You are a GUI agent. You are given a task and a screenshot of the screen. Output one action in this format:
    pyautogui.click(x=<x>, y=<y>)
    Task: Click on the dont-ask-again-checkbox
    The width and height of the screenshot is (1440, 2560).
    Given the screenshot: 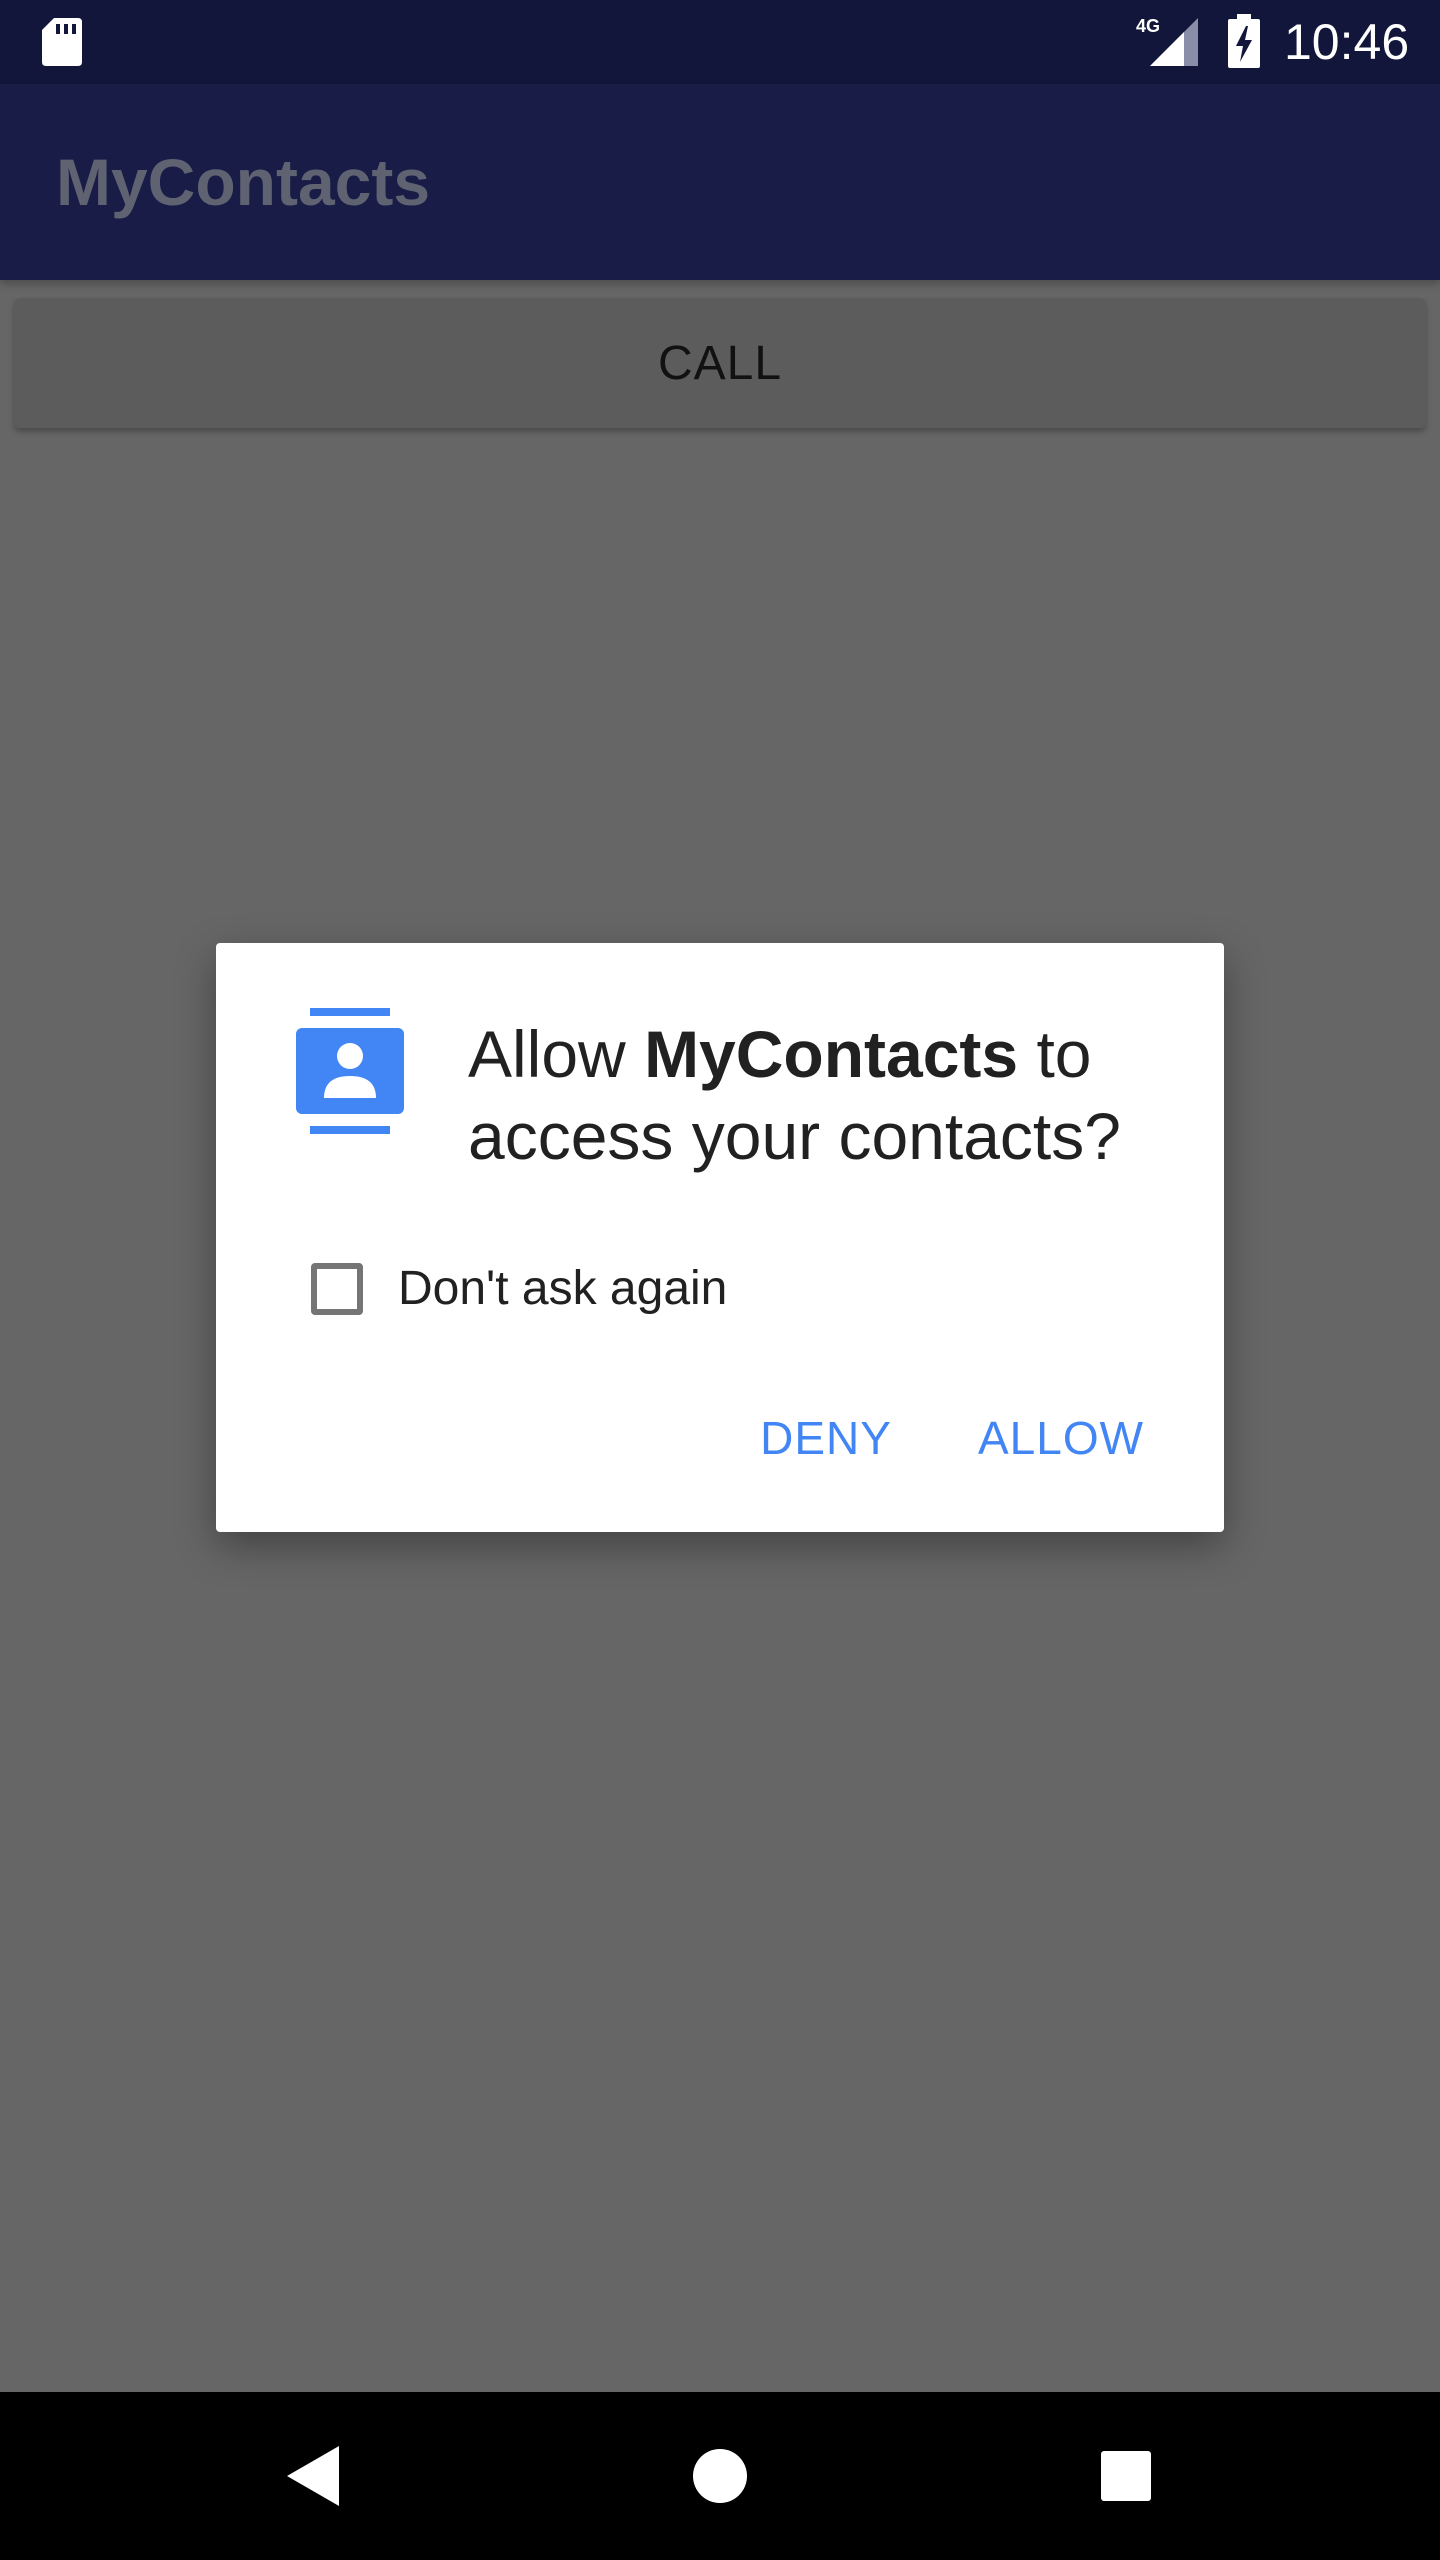 What is the action you would take?
    pyautogui.click(x=337, y=1289)
    